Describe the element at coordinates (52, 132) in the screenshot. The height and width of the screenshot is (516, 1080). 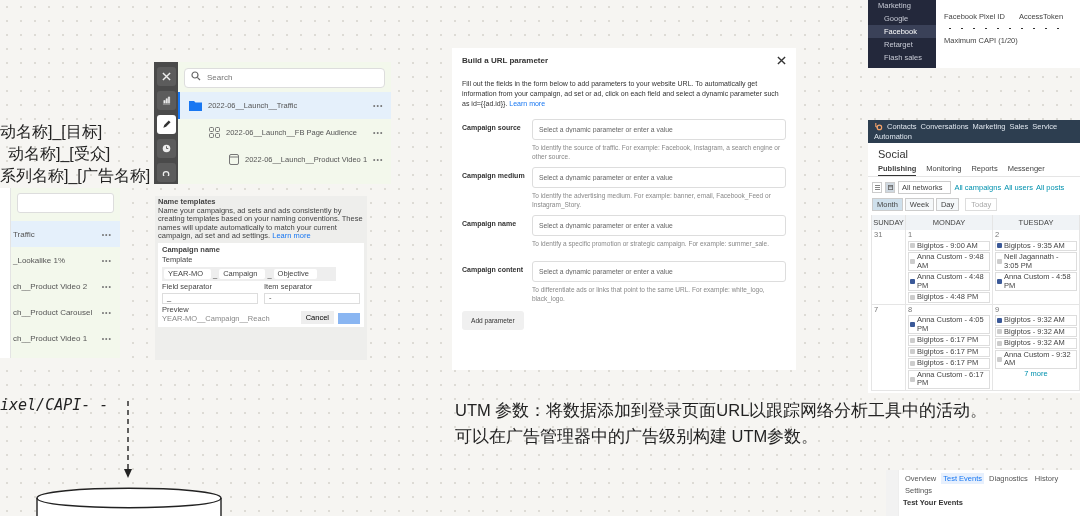
I see `naming-note: 动名称]_[目标]` at that location.